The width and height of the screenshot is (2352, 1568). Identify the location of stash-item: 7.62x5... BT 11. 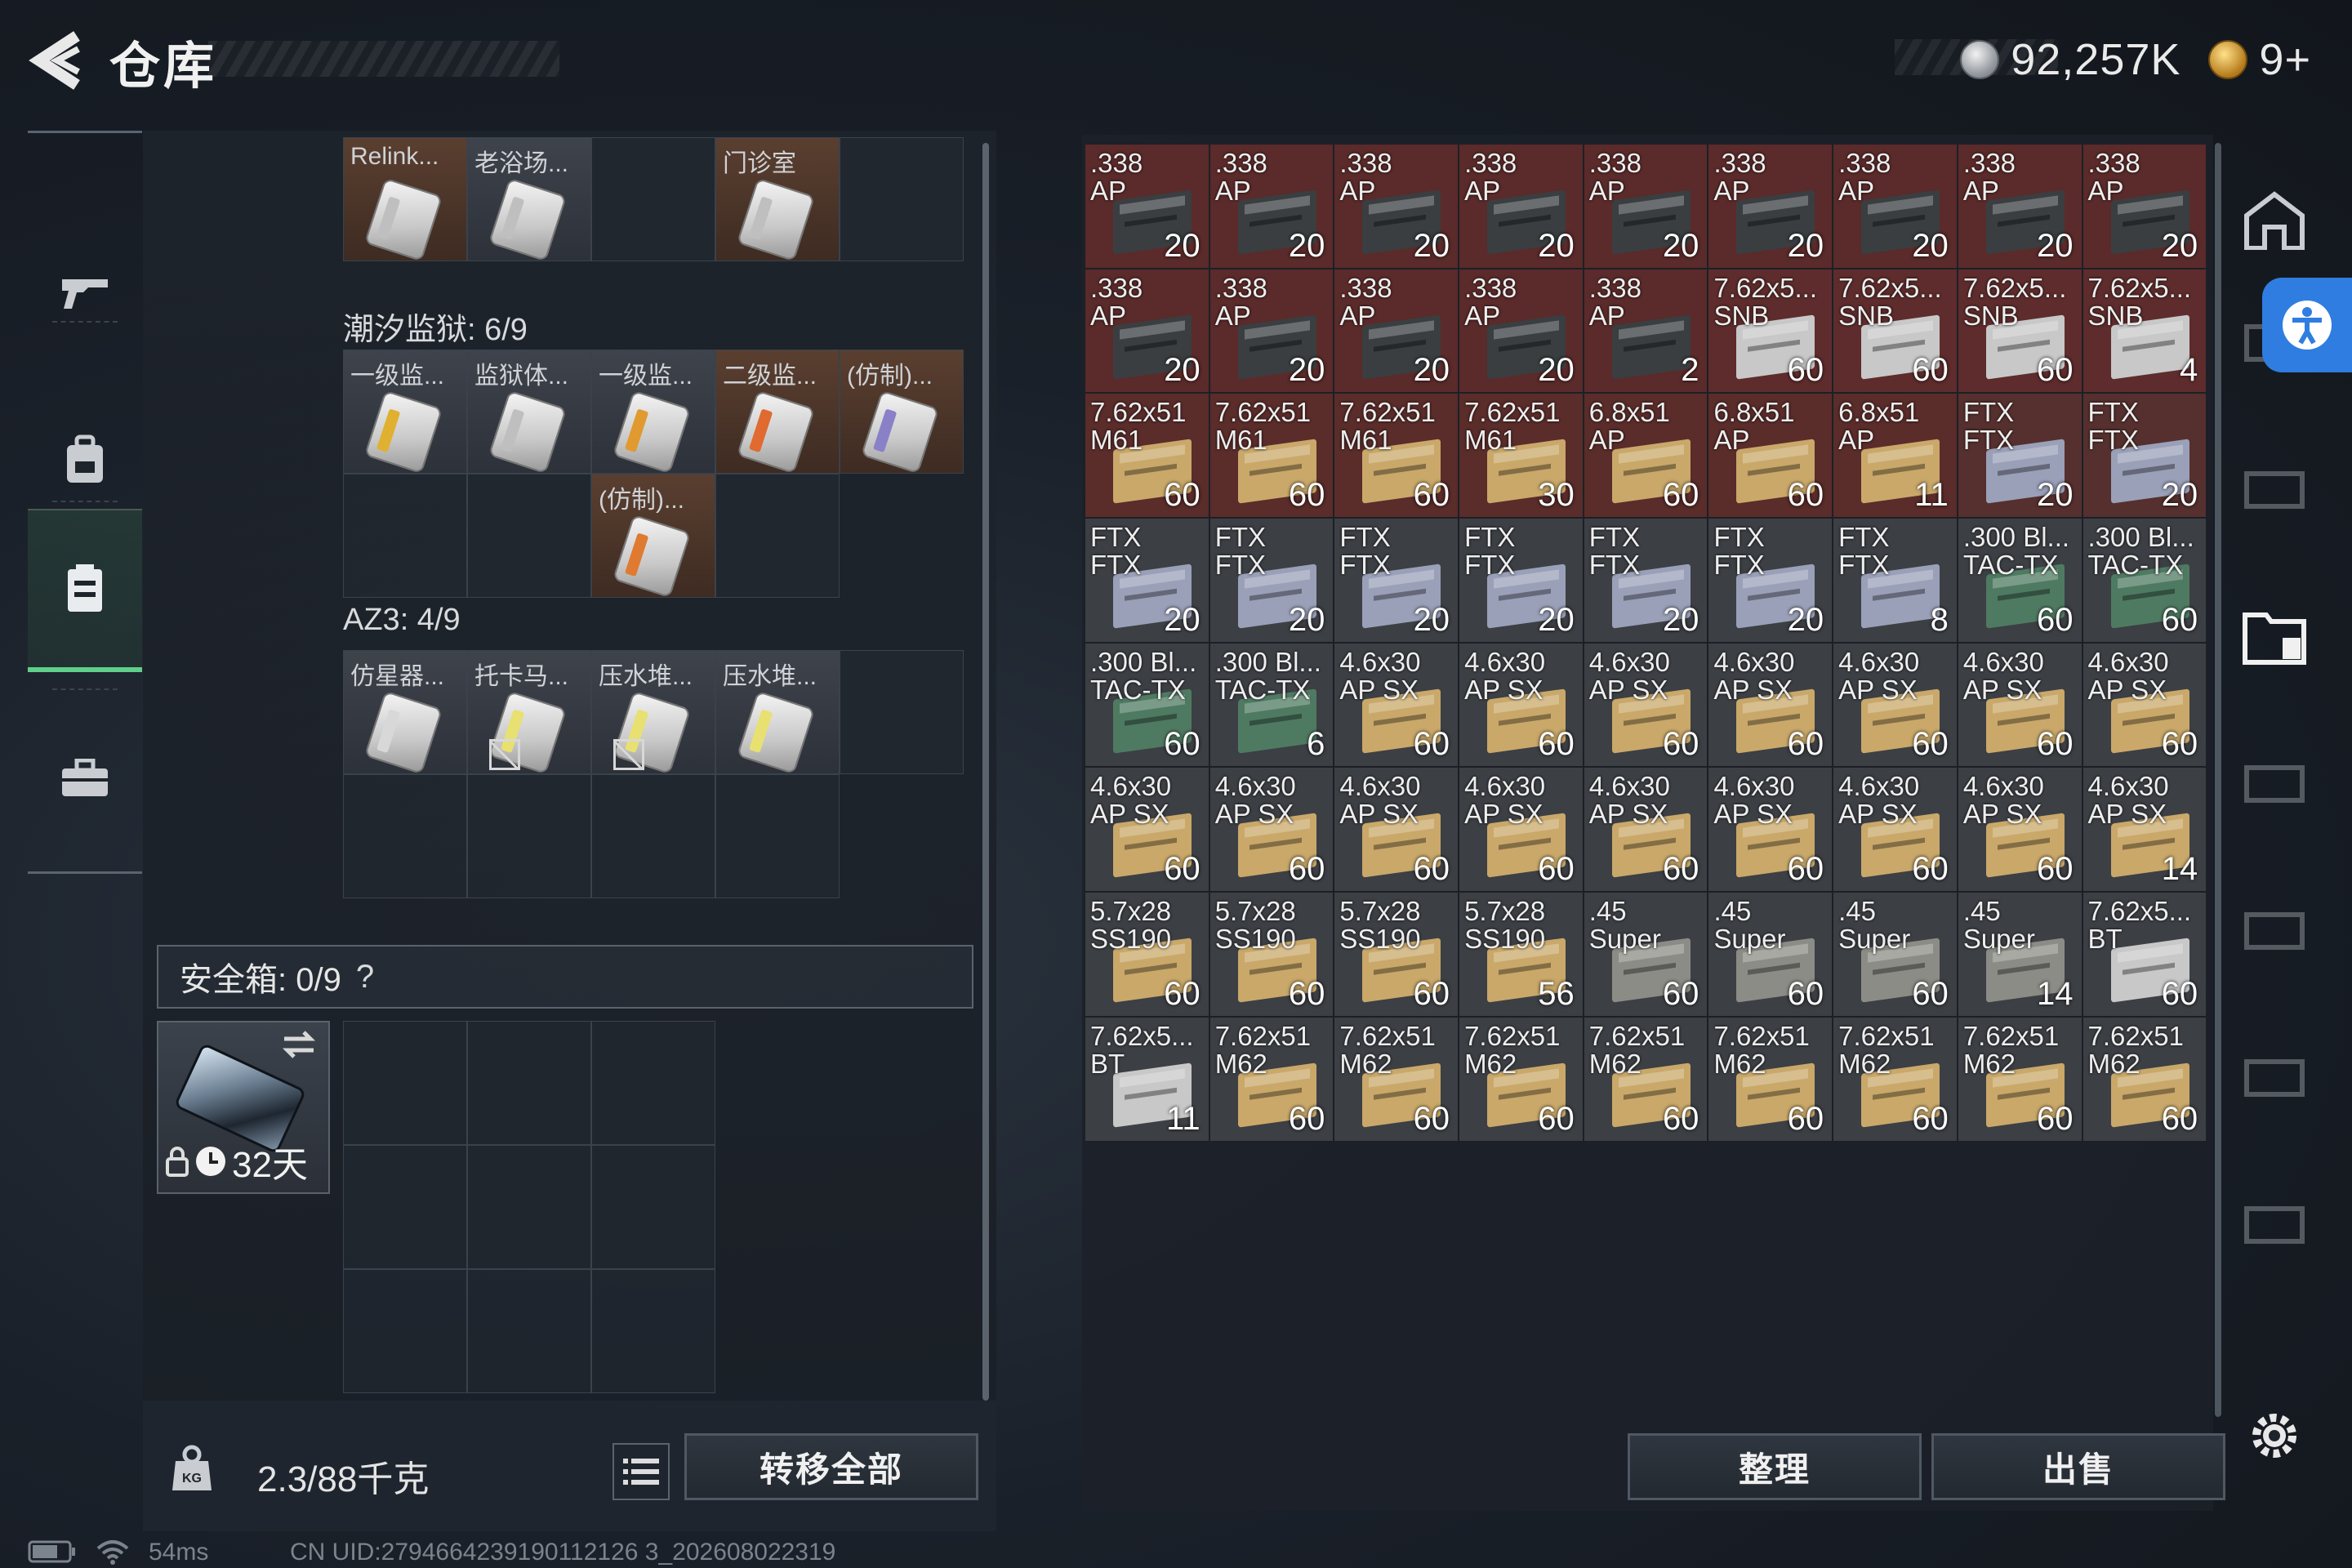
(1147, 1079).